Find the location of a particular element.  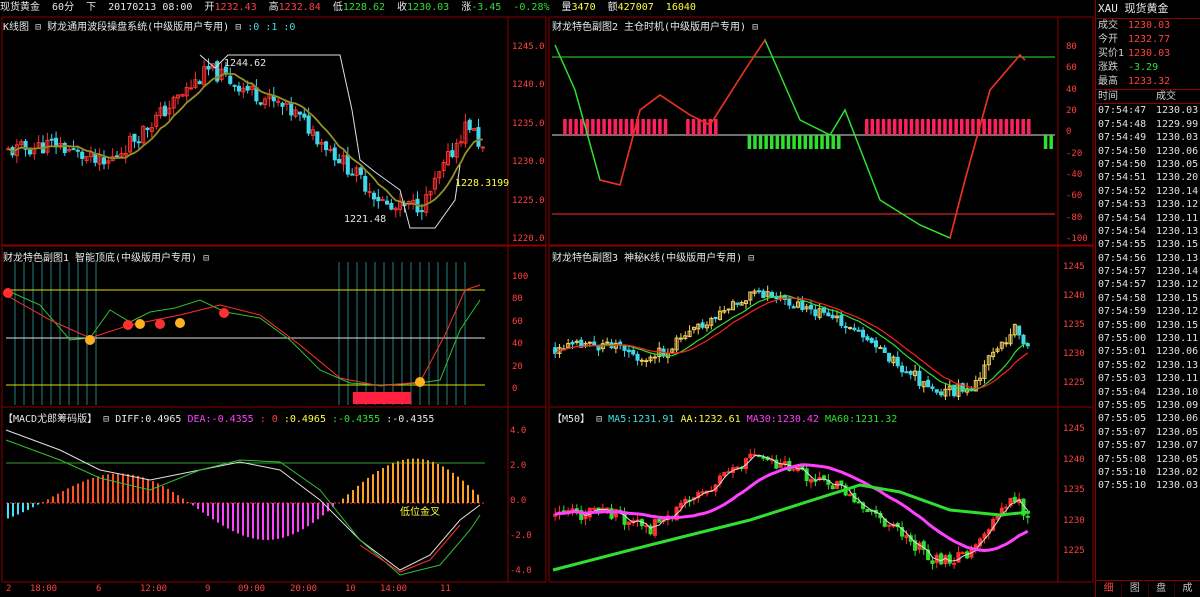

kline-indicator-name: 财龙通用波段操盘系统(中级版用户专用) is located at coordinates (138, 27).